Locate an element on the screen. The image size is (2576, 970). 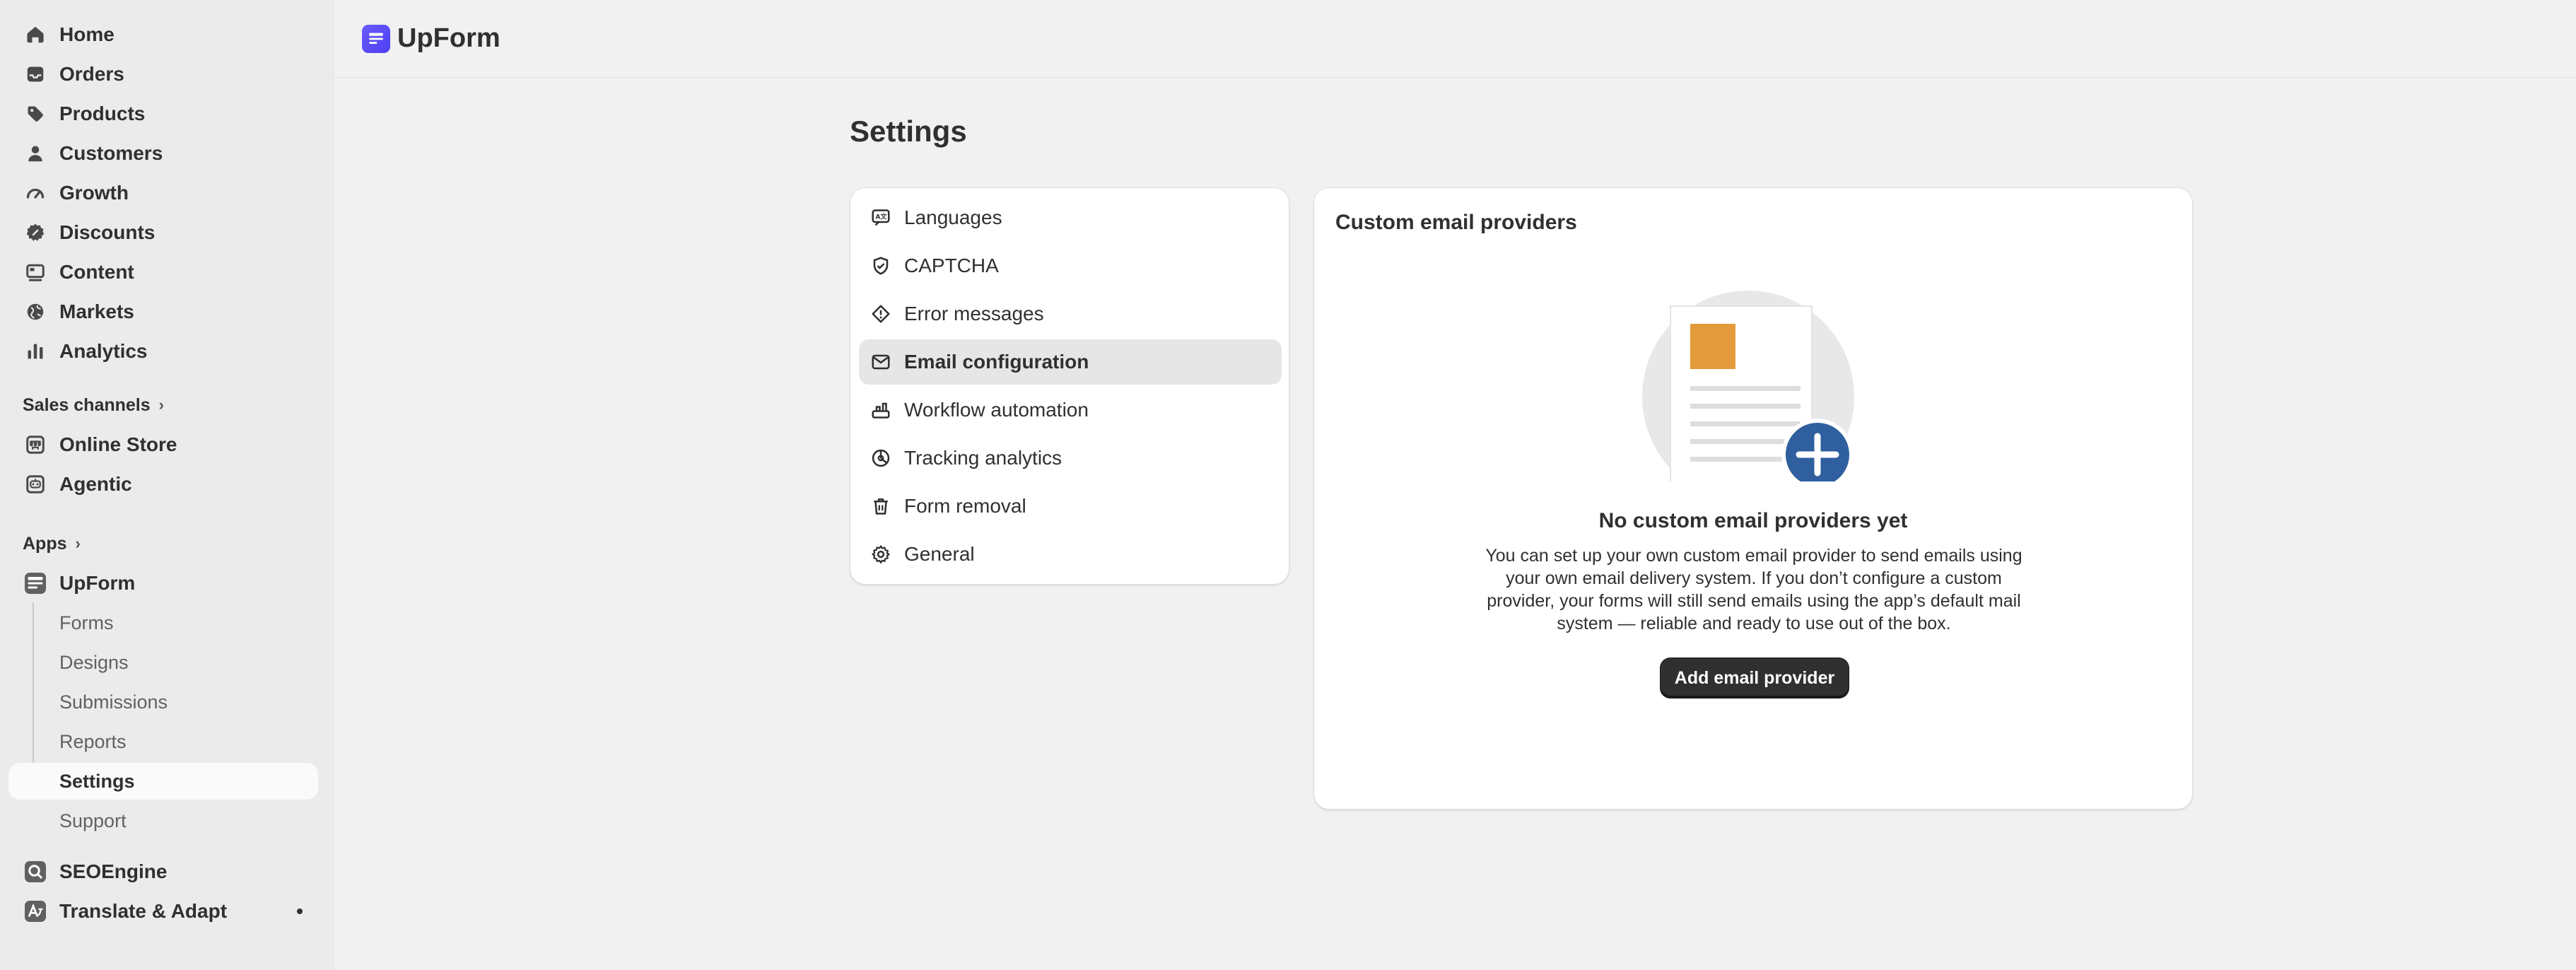
sub-item-label: Submissions is located at coordinates (113, 702).